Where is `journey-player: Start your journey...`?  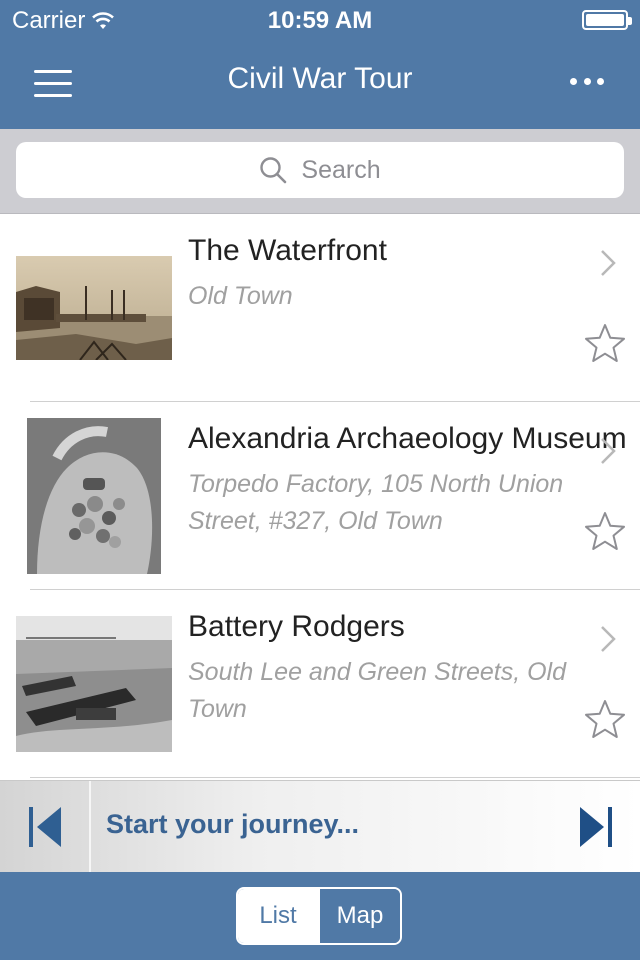 journey-player: Start your journey... is located at coordinates (320, 826).